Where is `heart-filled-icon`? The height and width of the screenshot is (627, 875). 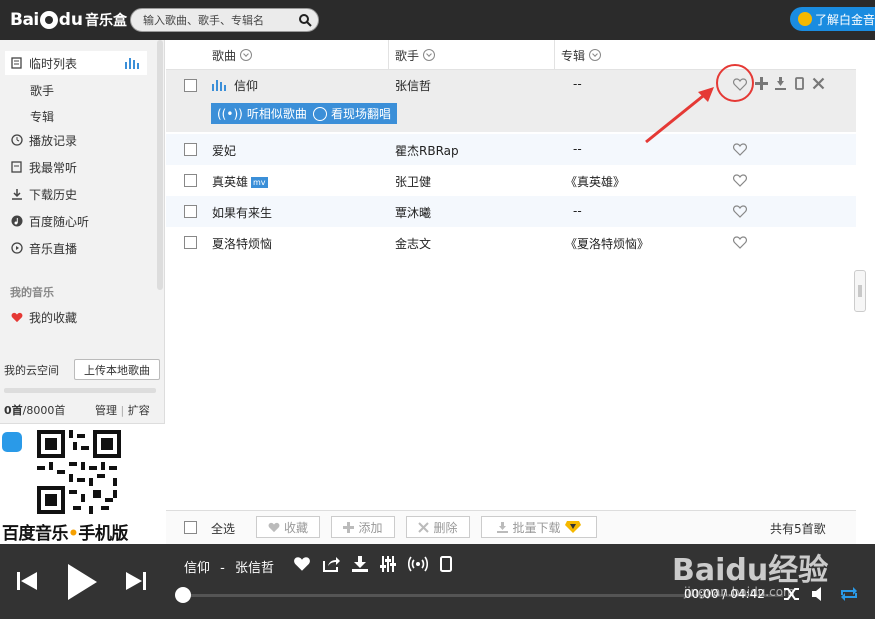
heart-filled-icon is located at coordinates (302, 564).